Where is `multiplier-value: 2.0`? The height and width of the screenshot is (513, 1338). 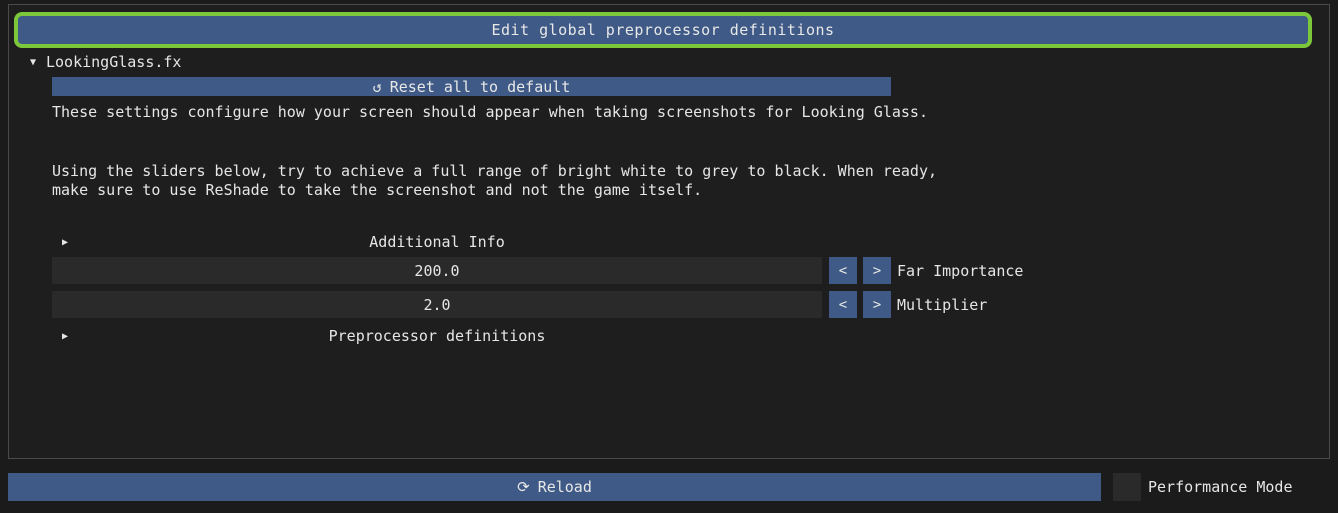 multiplier-value: 2.0 is located at coordinates (437, 304).